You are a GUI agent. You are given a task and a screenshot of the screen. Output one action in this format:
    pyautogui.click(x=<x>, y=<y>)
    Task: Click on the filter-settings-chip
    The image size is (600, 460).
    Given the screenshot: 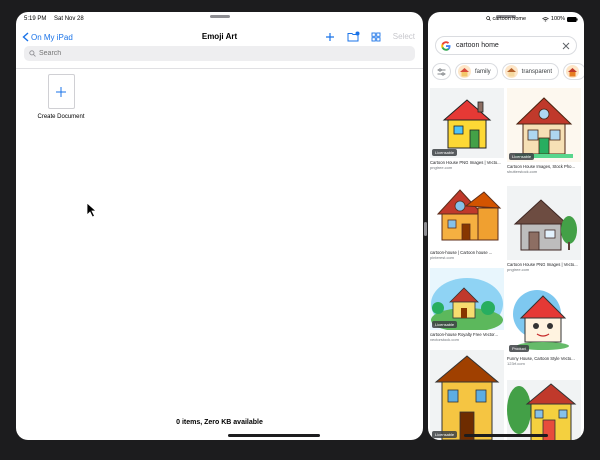 What is the action you would take?
    pyautogui.click(x=441, y=71)
    